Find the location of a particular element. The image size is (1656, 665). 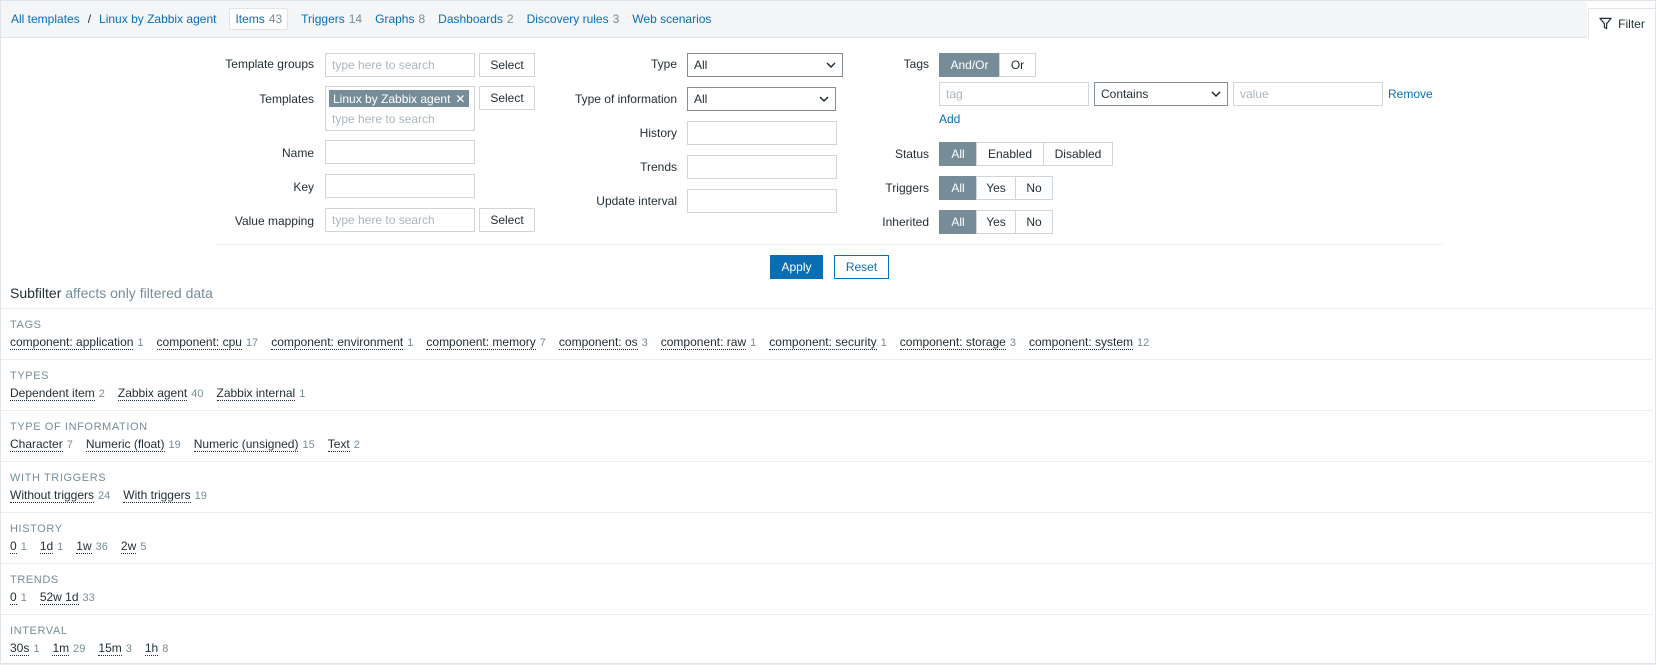

value-mapping-select-button: Select is located at coordinates (507, 220).